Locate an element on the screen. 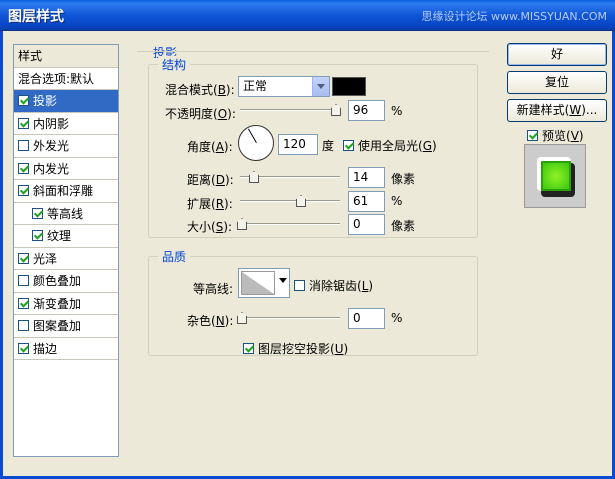  knockout-check is located at coordinates (248, 348).